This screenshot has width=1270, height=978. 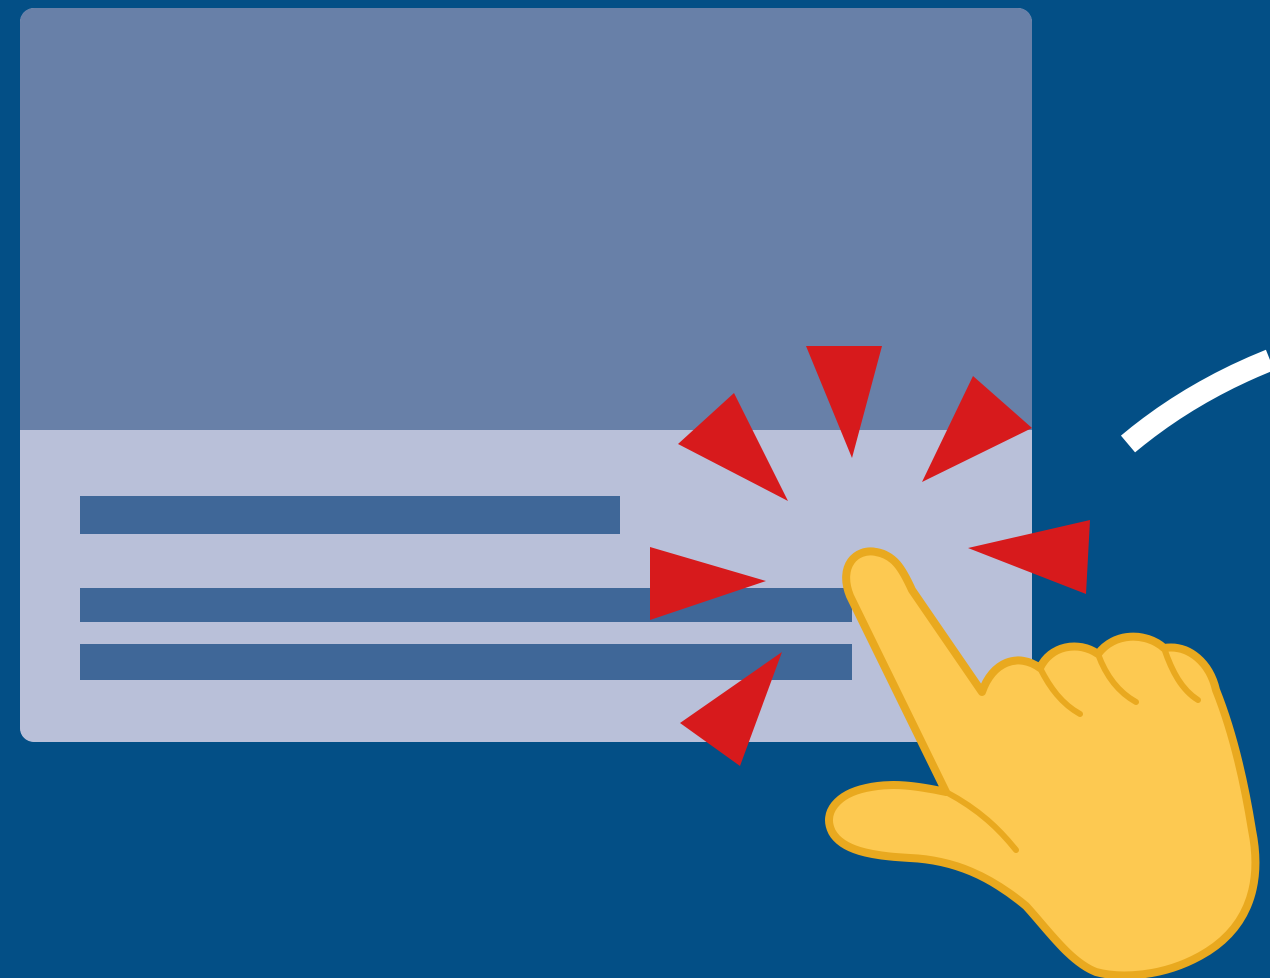 I want to click on burst-triangle-left, so click(x=708, y=583).